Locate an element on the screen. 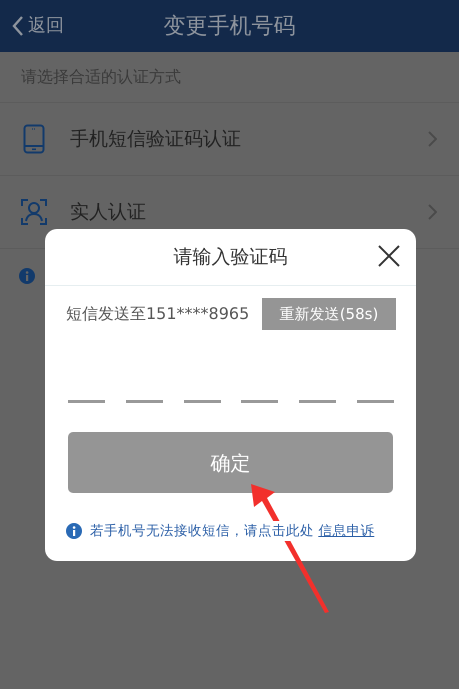 This screenshot has width=459, height=689. close-icon is located at coordinates (389, 256).